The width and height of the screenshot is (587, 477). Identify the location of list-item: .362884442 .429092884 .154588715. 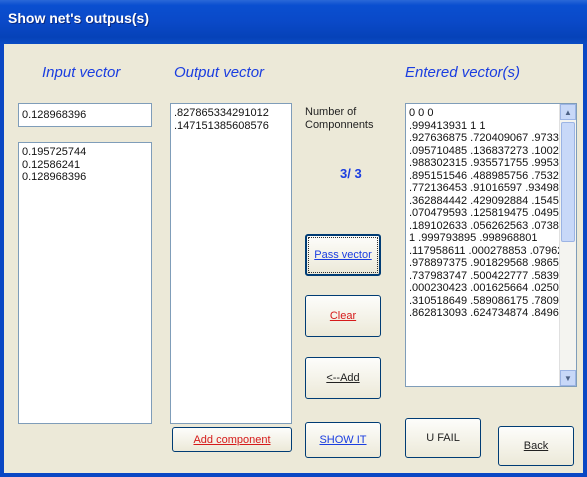
(491, 201).